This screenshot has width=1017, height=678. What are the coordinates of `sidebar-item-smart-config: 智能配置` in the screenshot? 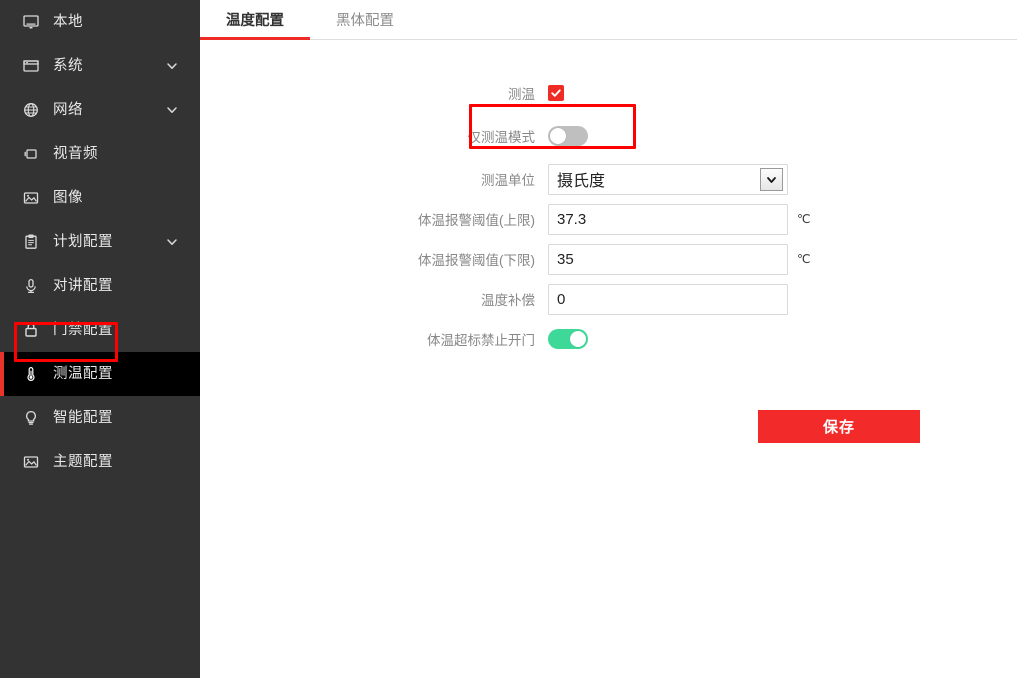 It's located at (100, 418).